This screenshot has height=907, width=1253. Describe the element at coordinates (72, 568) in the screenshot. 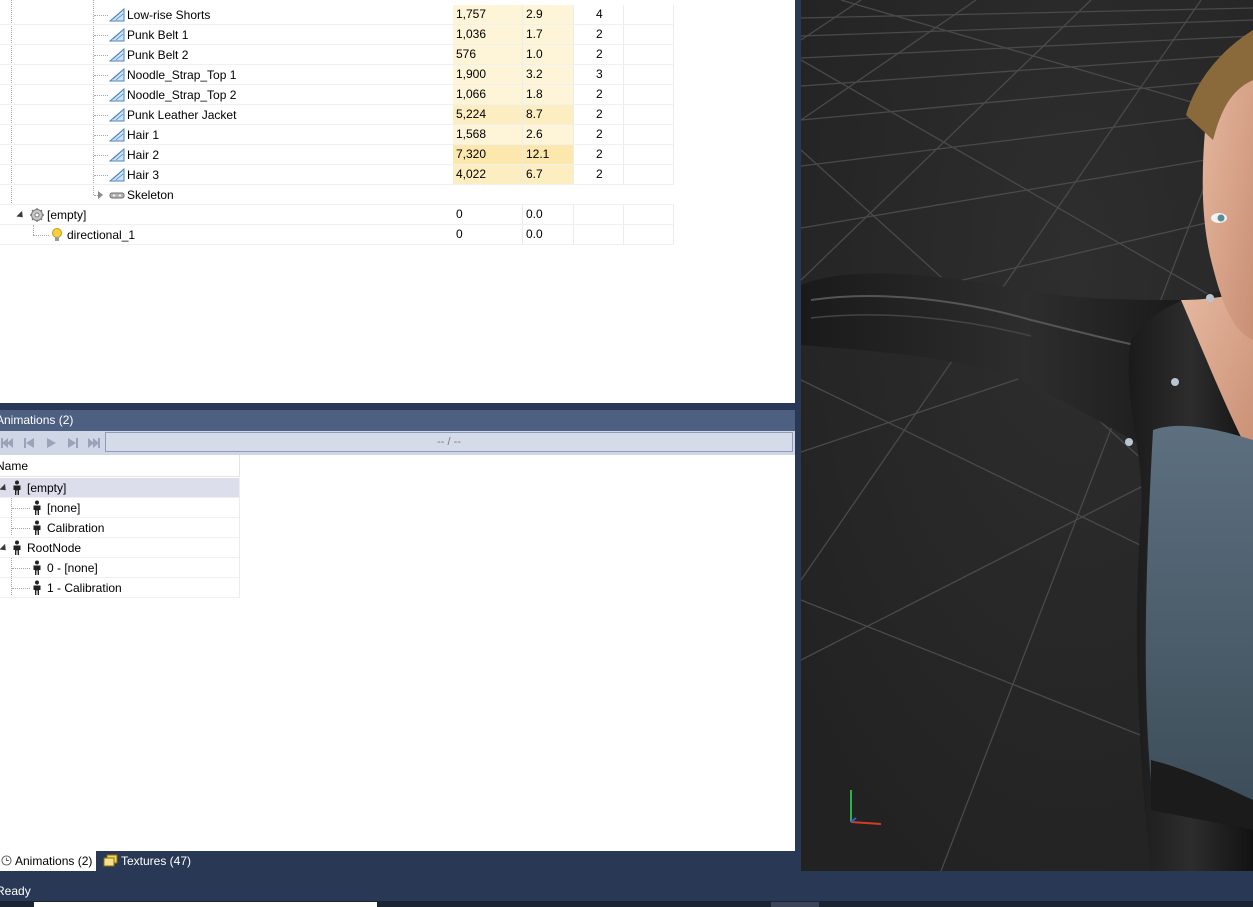

I see `animation-label: 0 - [none]` at that location.